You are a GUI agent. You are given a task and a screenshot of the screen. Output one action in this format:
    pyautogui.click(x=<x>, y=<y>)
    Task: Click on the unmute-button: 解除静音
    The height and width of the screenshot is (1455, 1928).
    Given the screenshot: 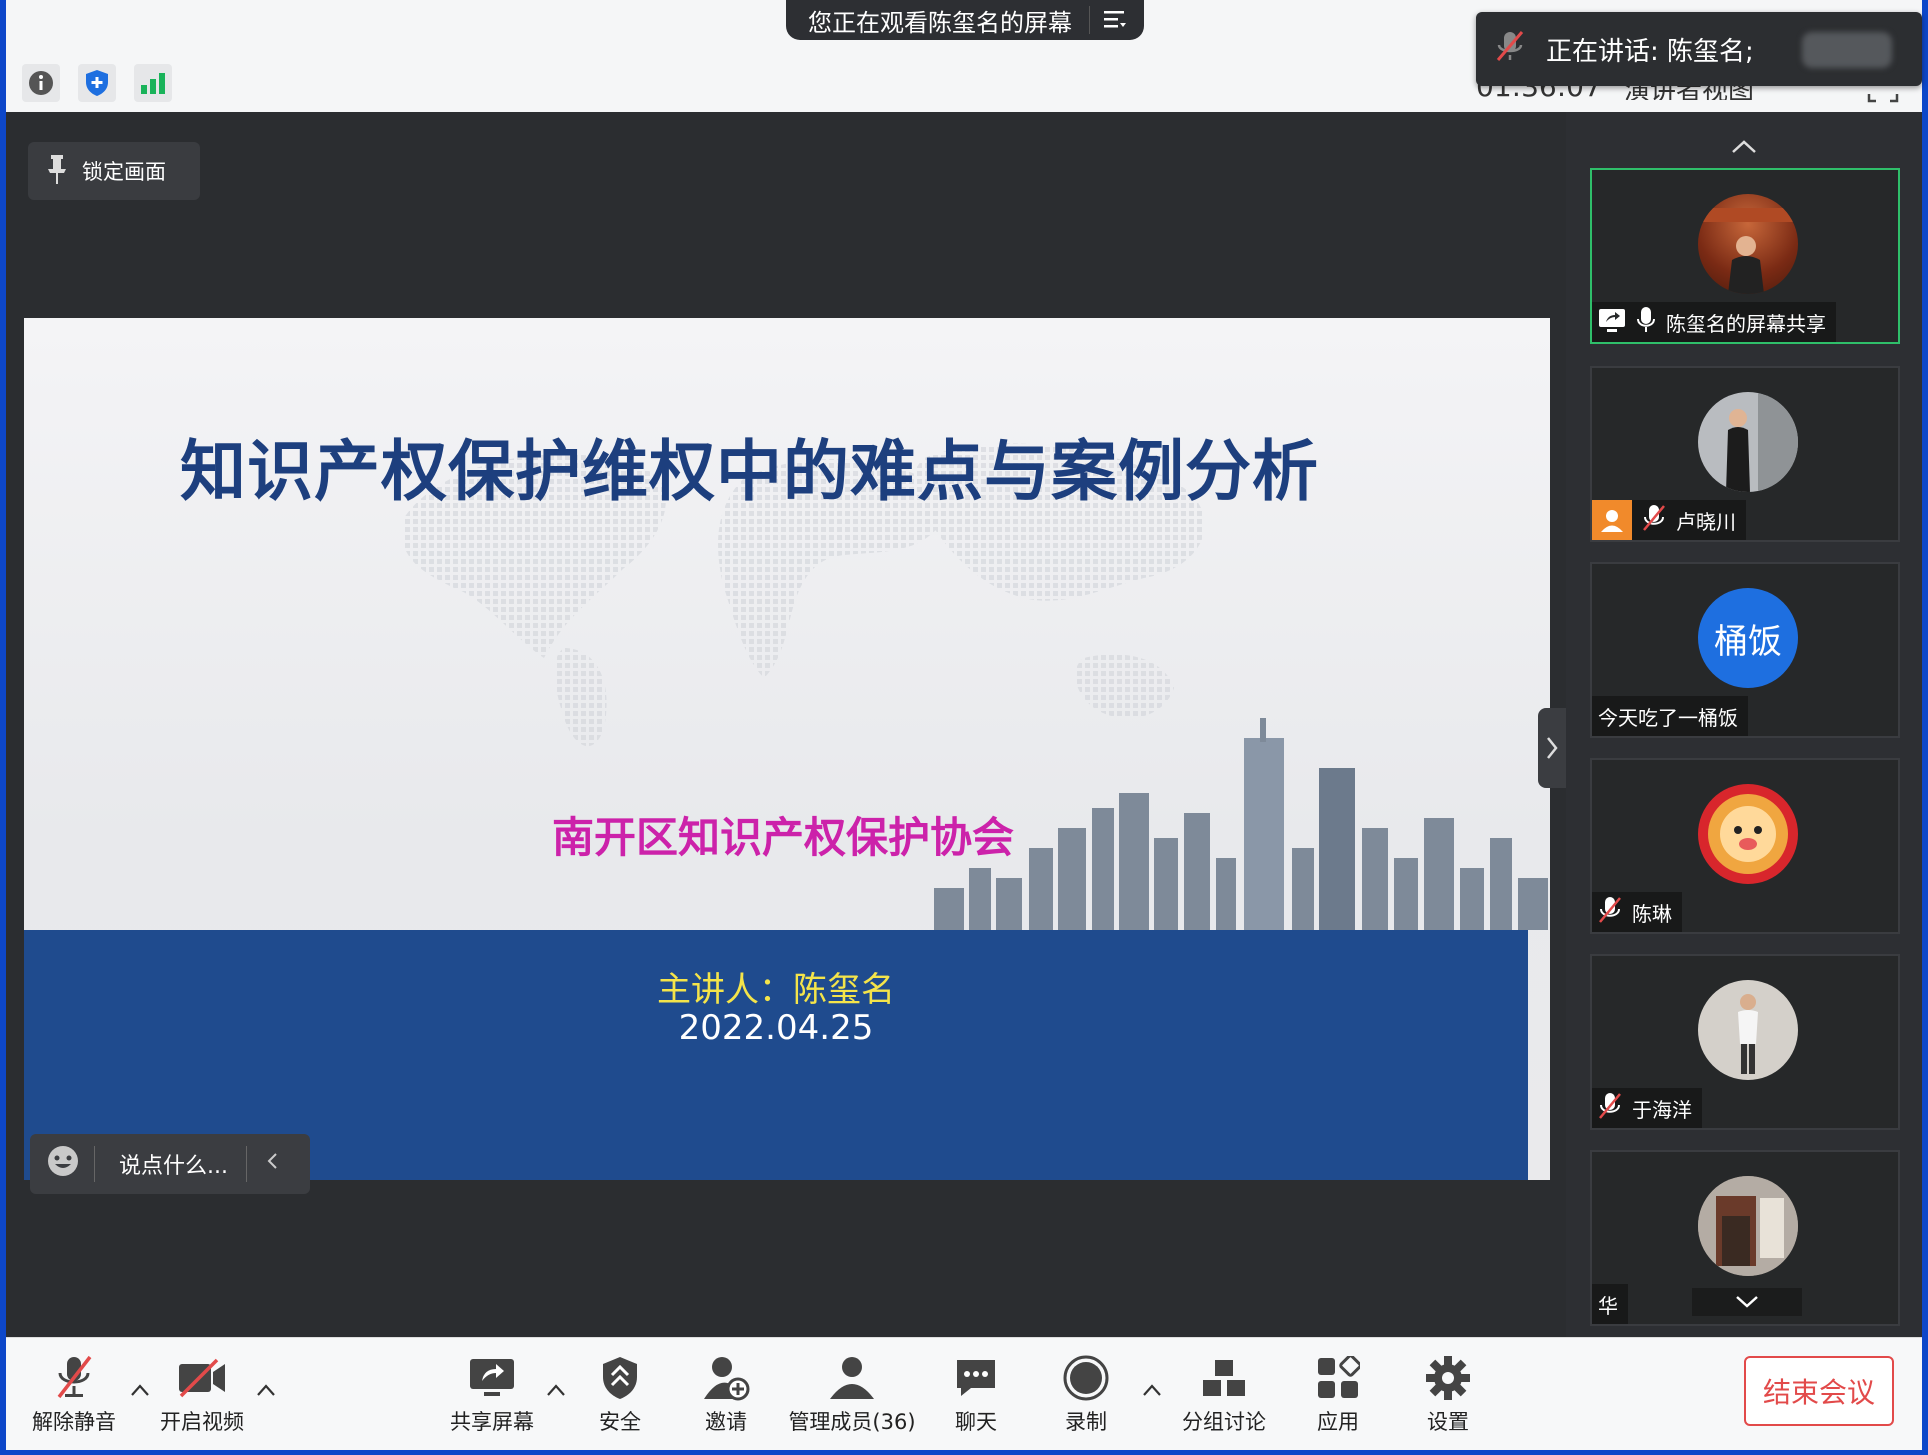 What is the action you would take?
    pyautogui.click(x=74, y=1395)
    